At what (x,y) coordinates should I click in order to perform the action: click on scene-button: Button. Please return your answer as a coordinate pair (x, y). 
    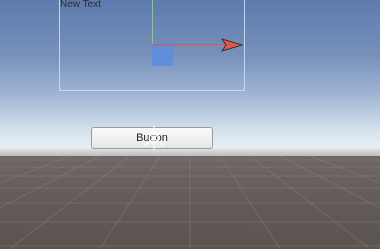
    Looking at the image, I should click on (152, 138).